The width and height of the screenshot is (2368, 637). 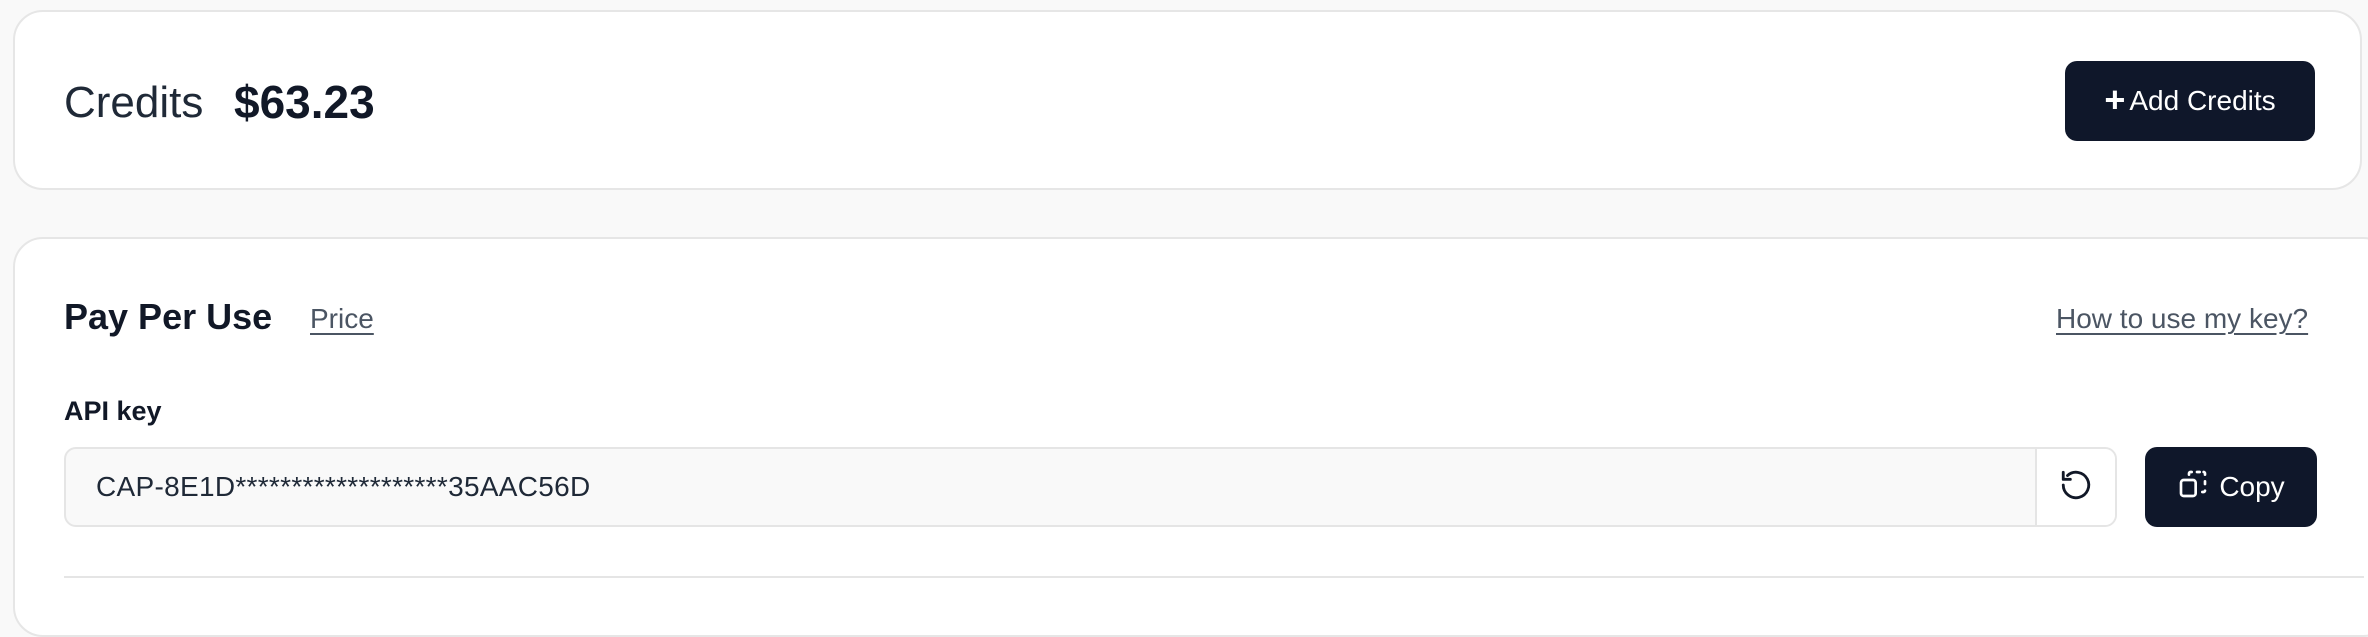 What do you see at coordinates (343, 487) in the screenshot?
I see `api-key-value: CAP-8E1D*******************35AAC56D` at bounding box center [343, 487].